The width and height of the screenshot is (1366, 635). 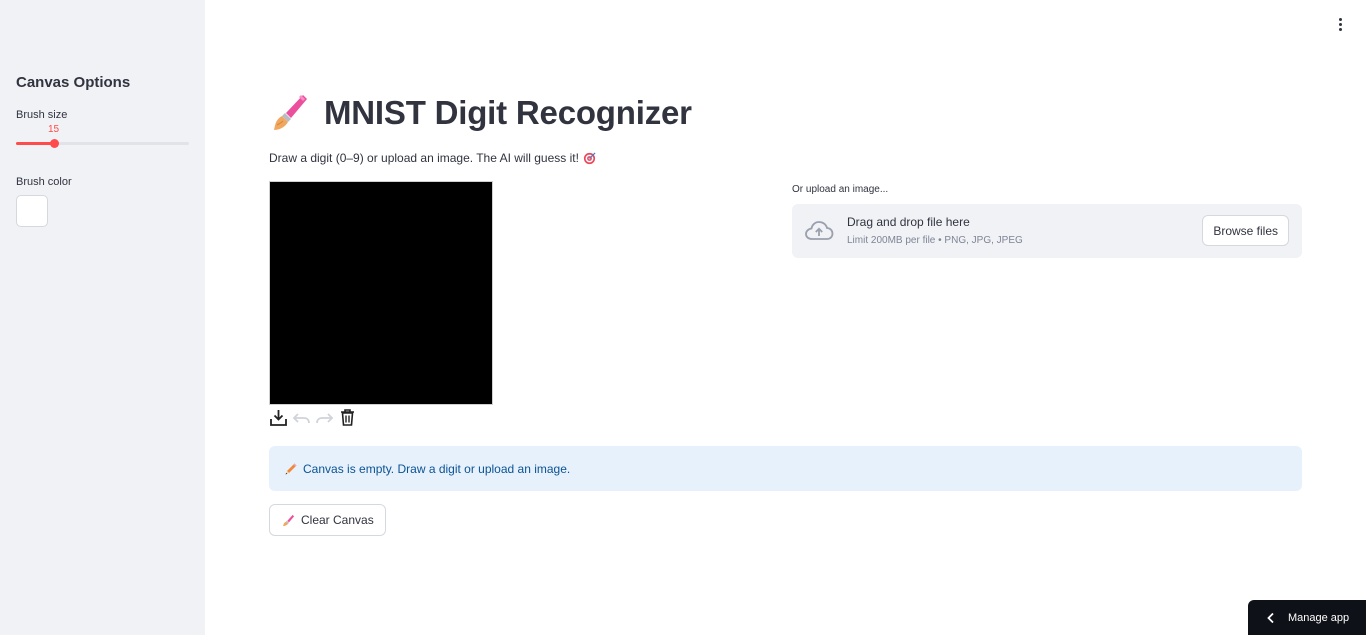 I want to click on manage-app-button: Manage app, so click(x=1307, y=617).